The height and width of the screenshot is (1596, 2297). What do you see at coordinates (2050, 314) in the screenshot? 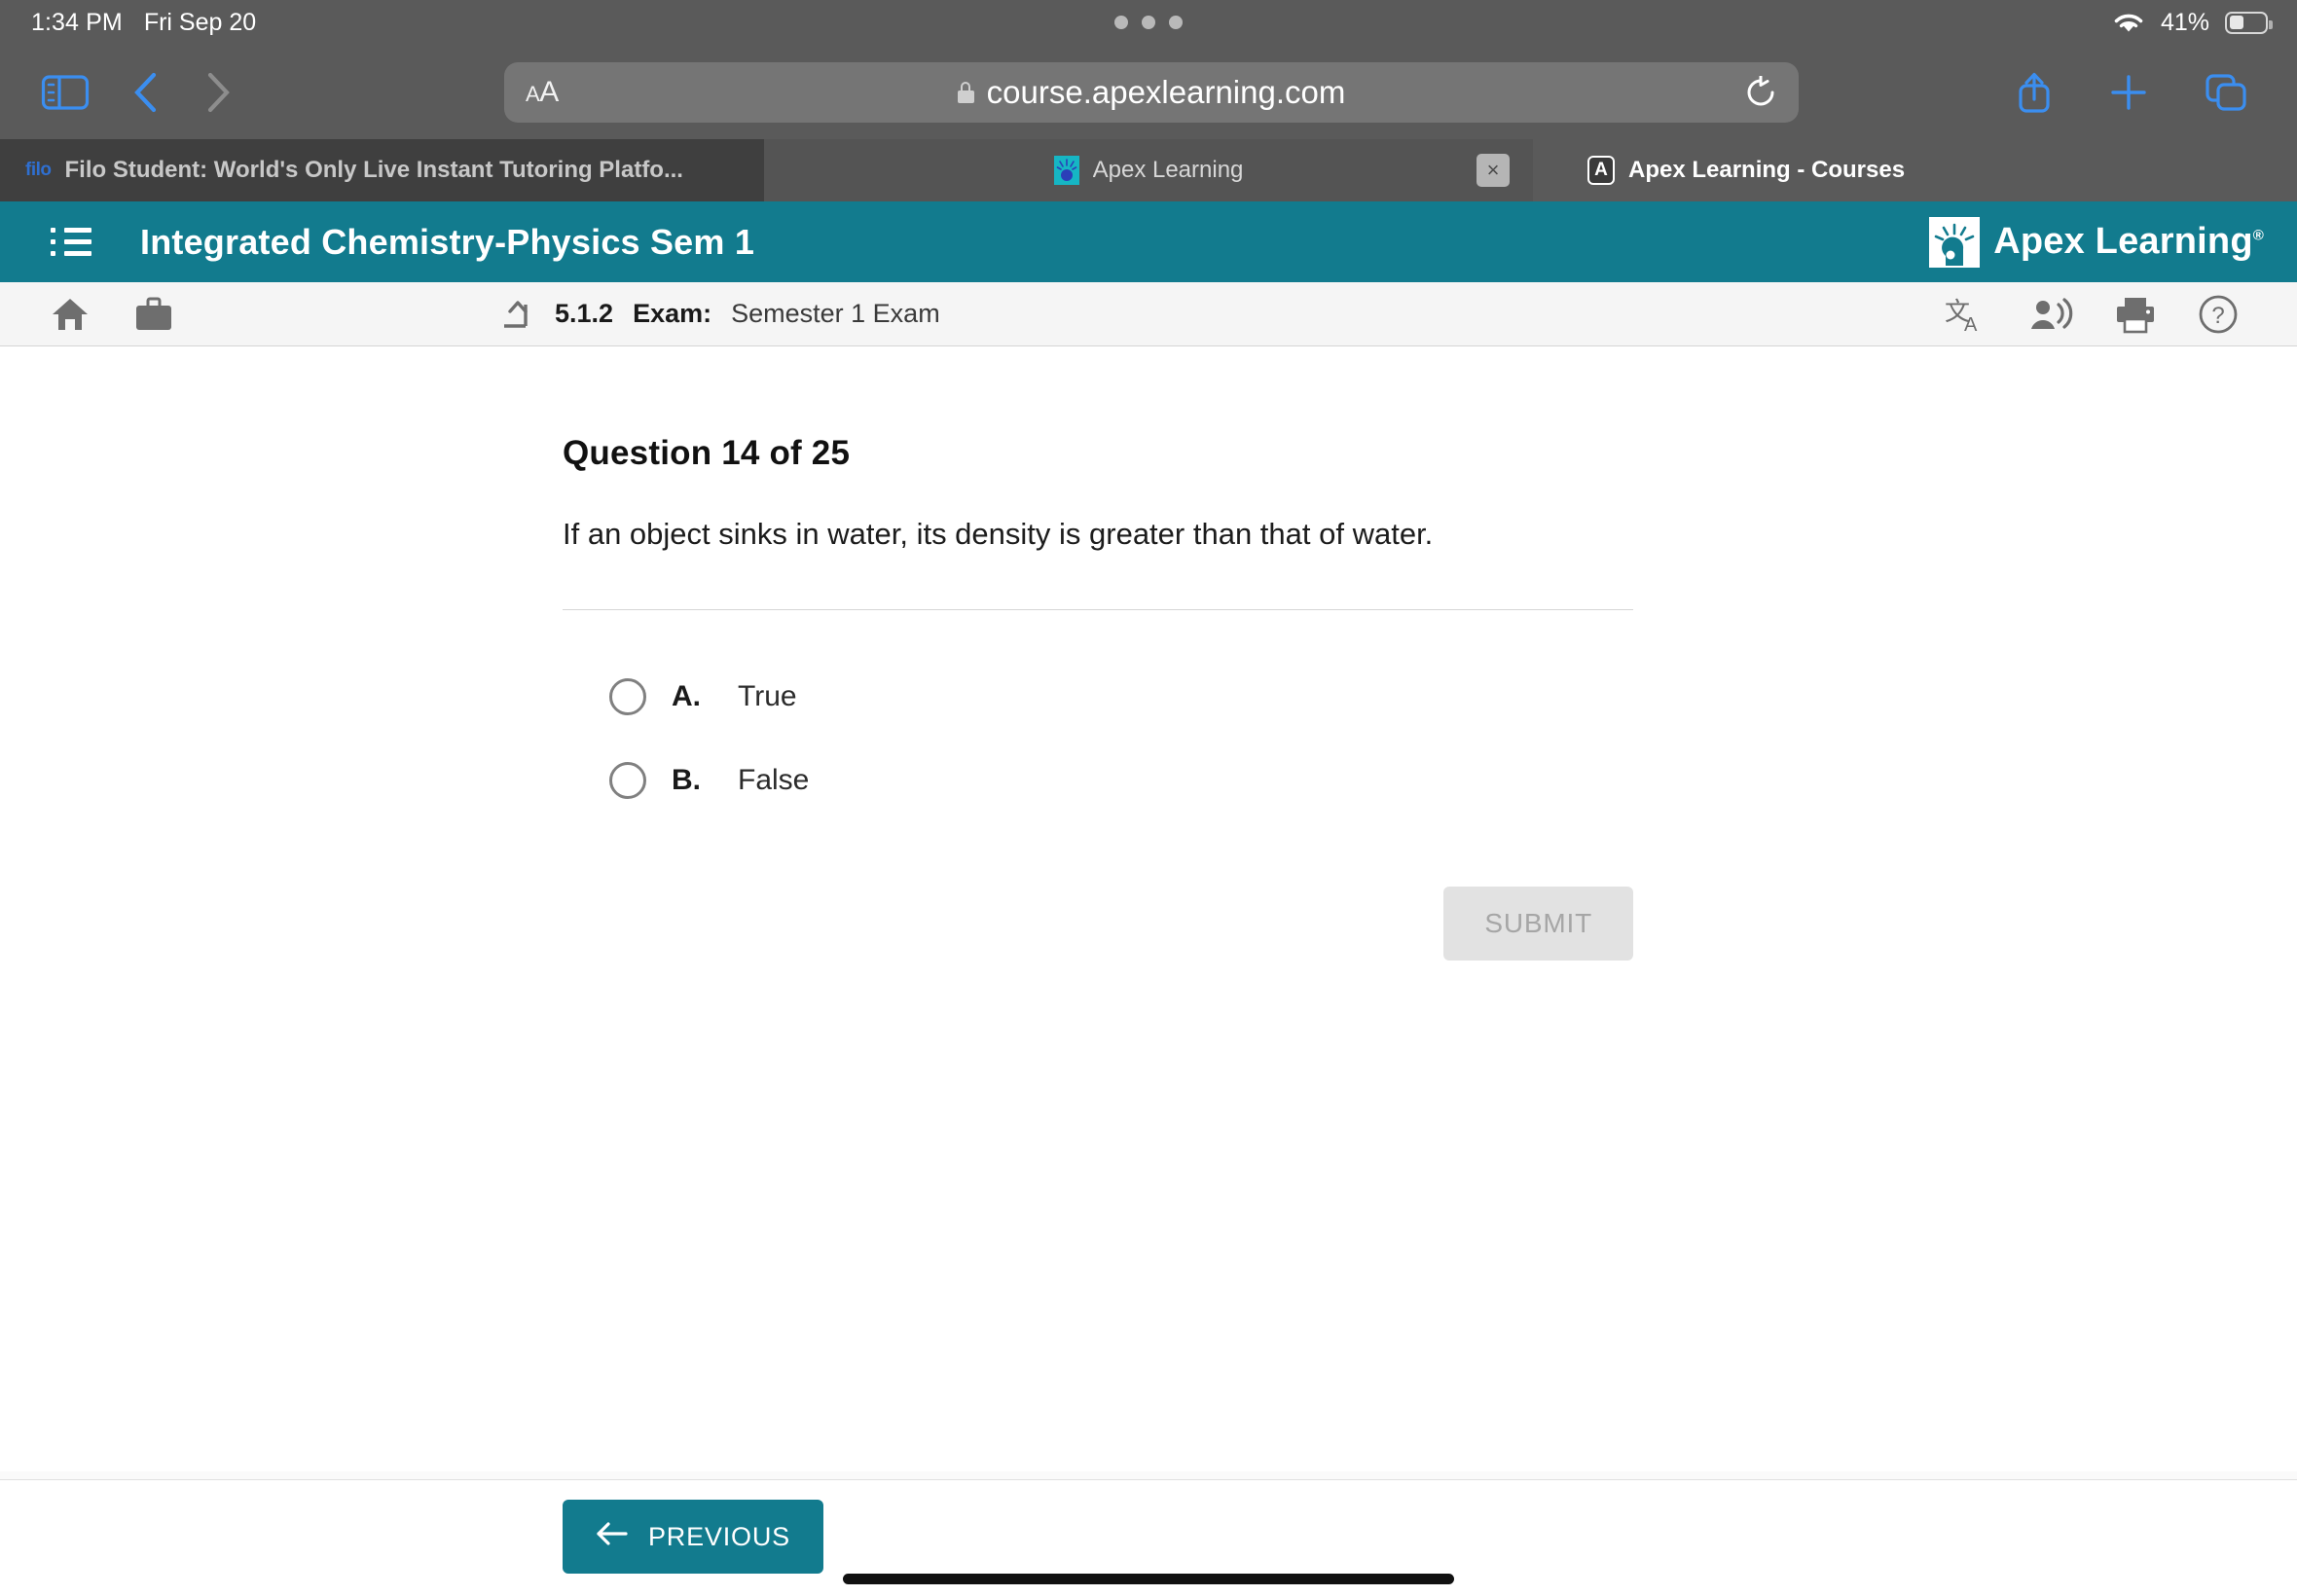
I see `read-aloud-icon` at bounding box center [2050, 314].